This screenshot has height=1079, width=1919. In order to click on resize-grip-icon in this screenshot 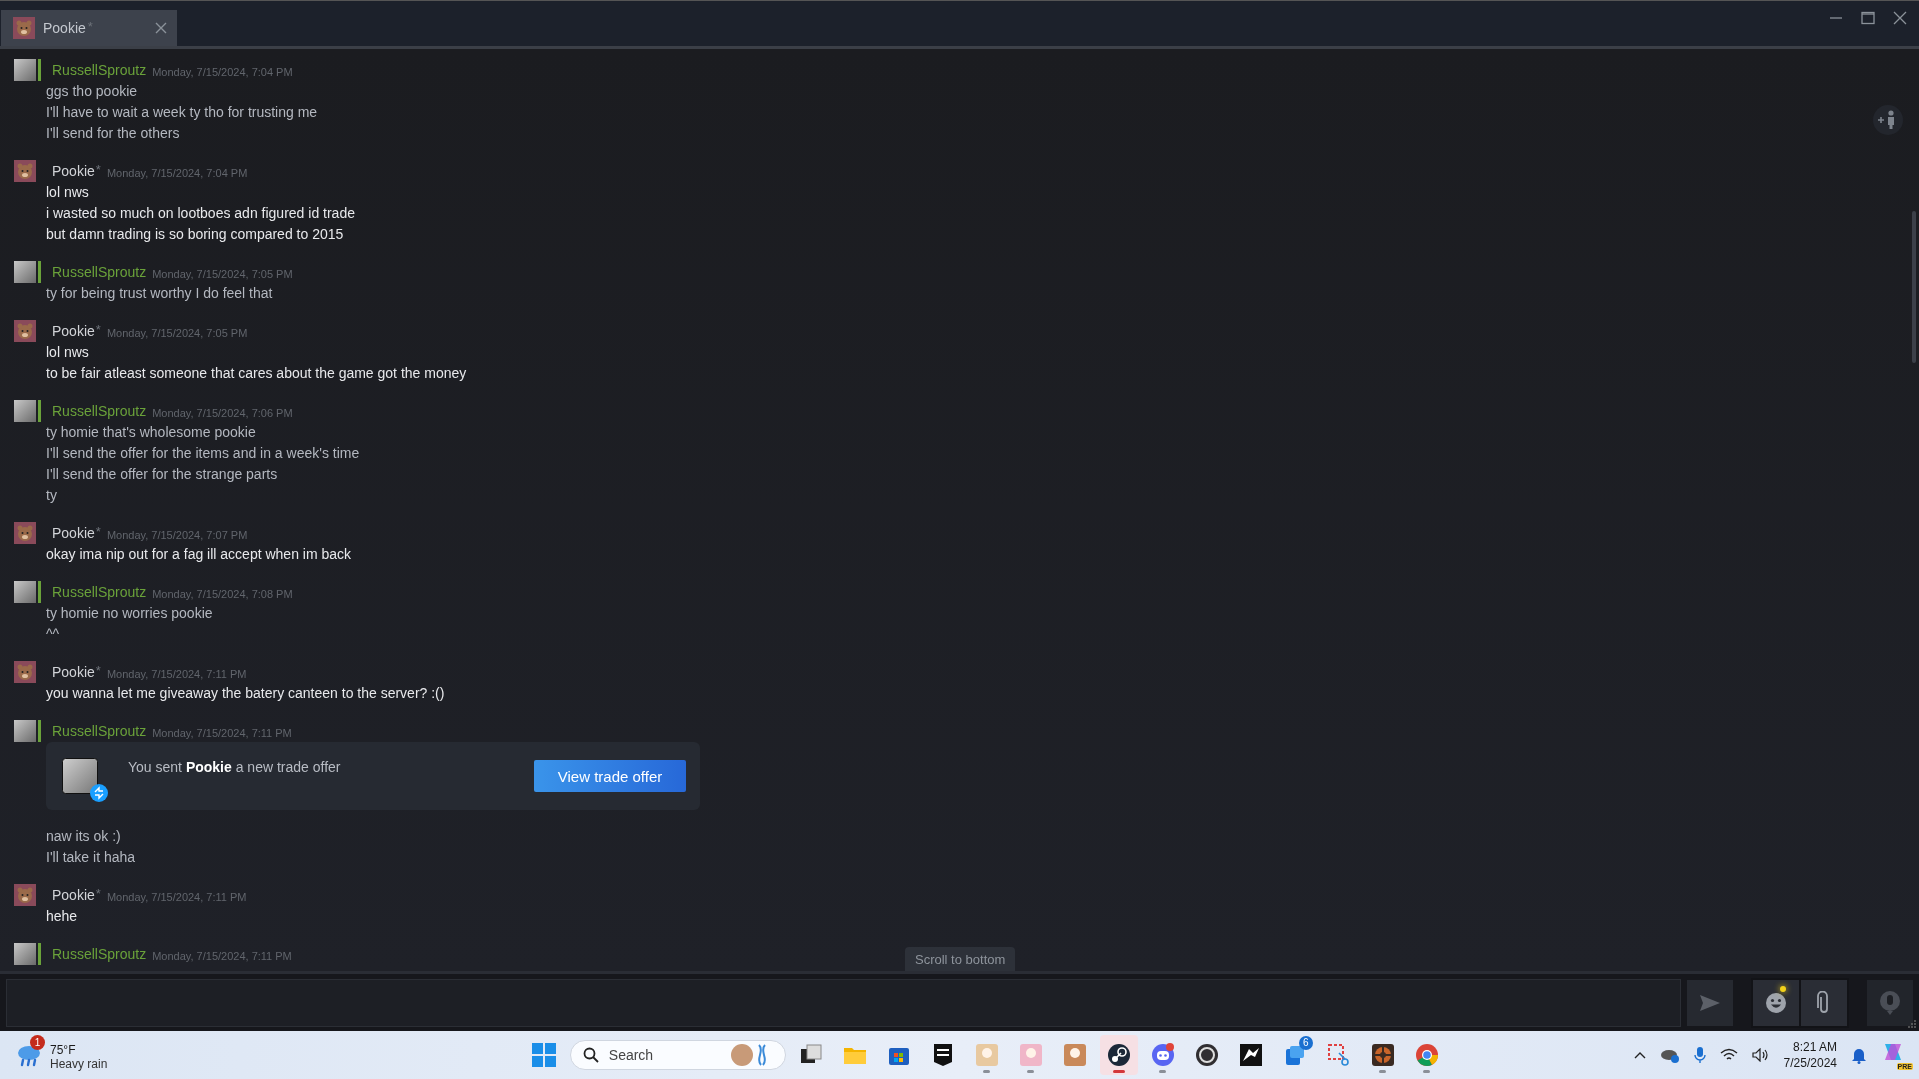, I will do `click(1912, 1024)`.